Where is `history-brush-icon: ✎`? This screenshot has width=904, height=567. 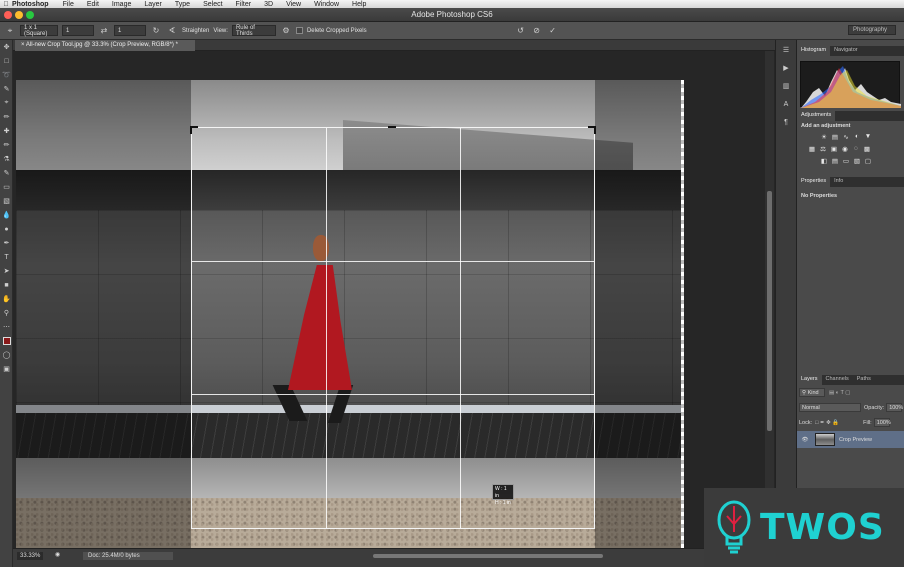
history-brush-icon: ✎ is located at coordinates (6, 173).